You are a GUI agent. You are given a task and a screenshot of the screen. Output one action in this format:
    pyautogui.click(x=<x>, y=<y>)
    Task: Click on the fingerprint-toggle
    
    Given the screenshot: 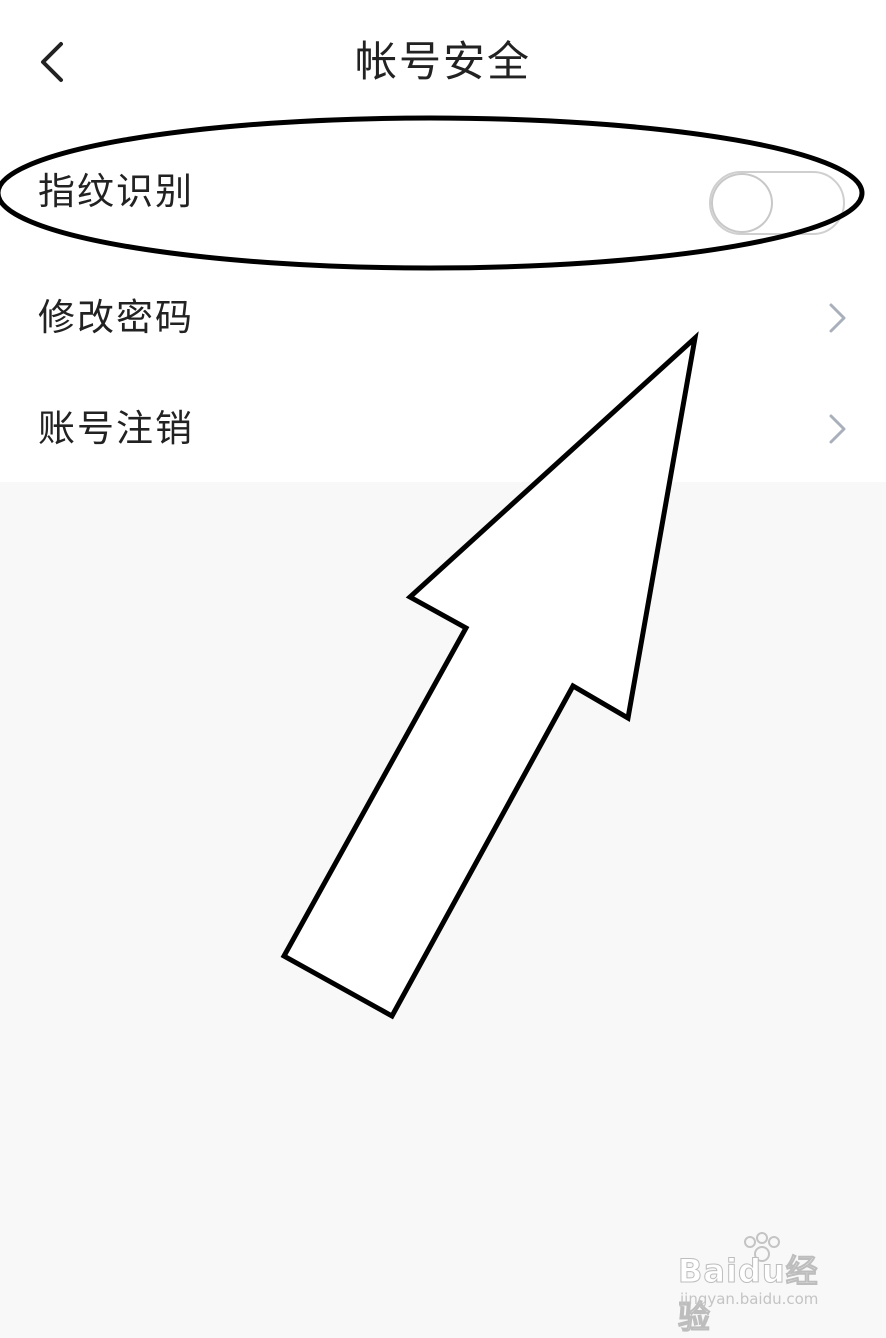 What is the action you would take?
    pyautogui.click(x=777, y=203)
    